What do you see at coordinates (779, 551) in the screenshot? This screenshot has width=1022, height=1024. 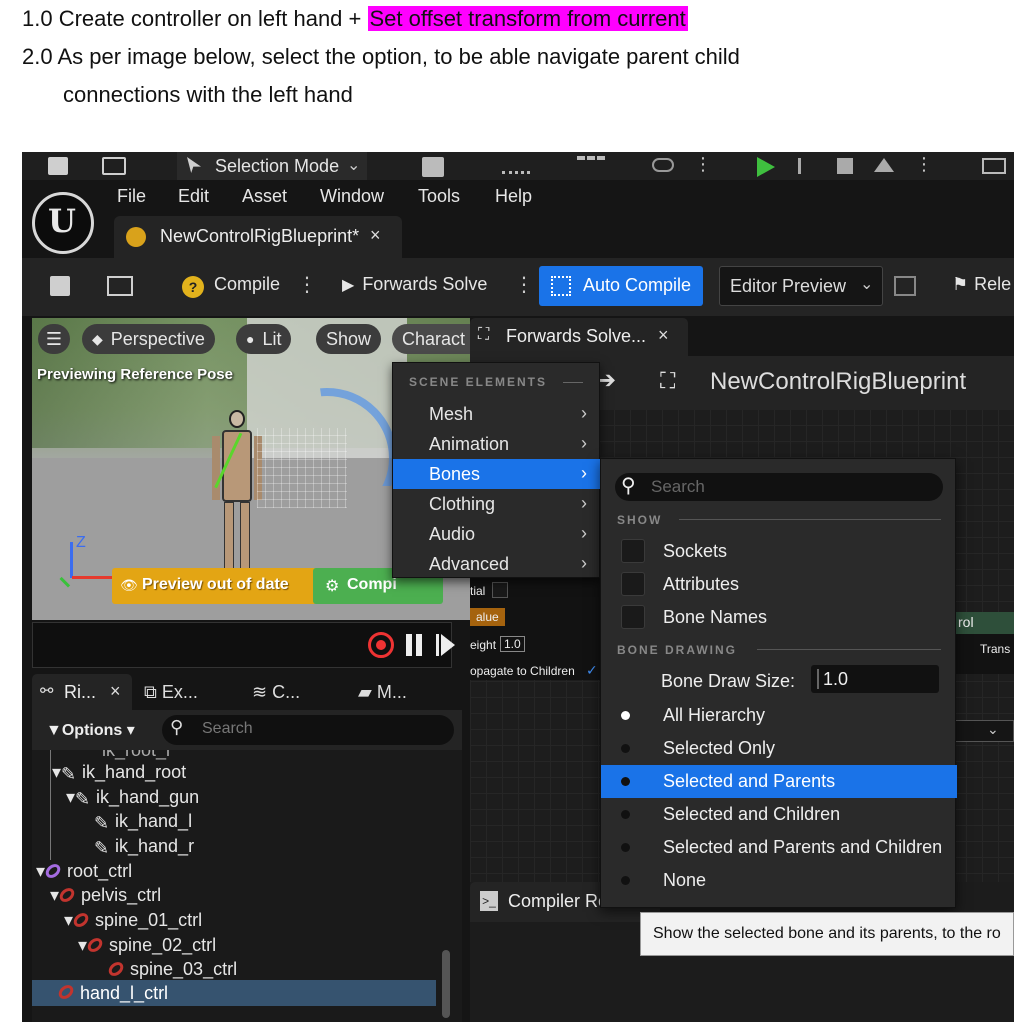 I see `option-sockets: Sockets` at bounding box center [779, 551].